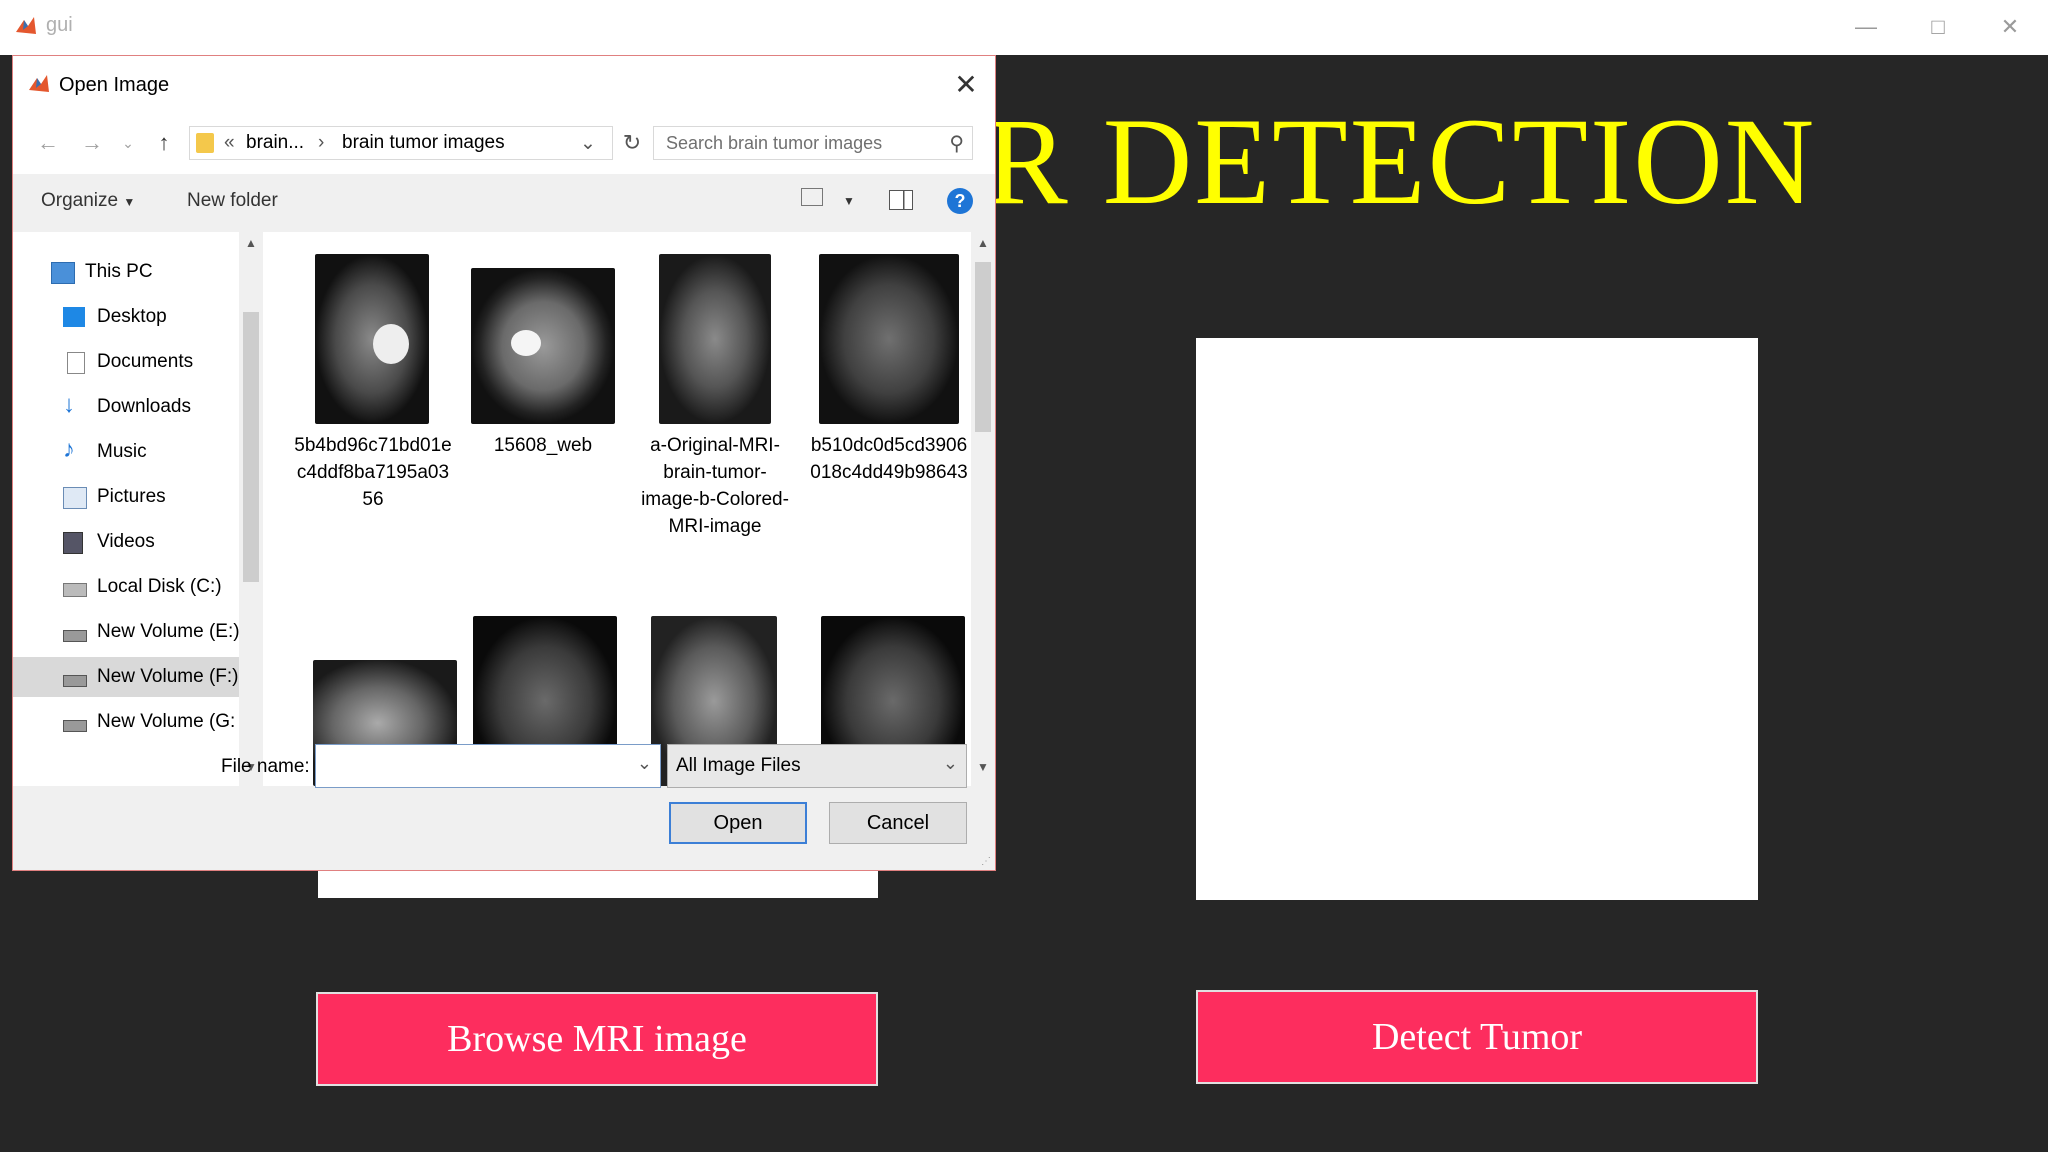 The image size is (2048, 1152). What do you see at coordinates (132, 316) in the screenshot?
I see `nav-label: Desktop` at bounding box center [132, 316].